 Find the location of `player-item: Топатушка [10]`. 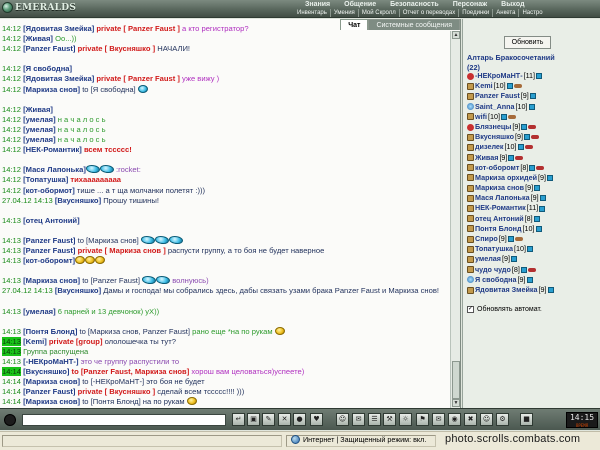

player-item: Топатушка [10] is located at coordinates (532, 249).